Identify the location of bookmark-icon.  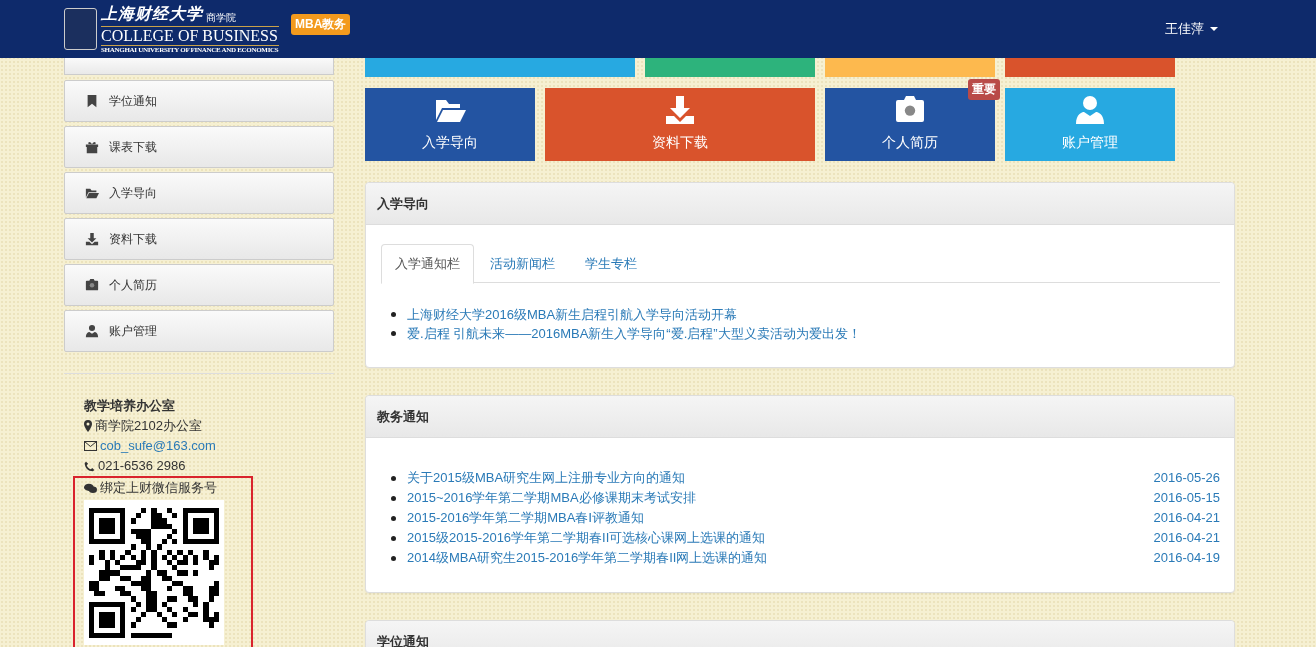
(92, 101).